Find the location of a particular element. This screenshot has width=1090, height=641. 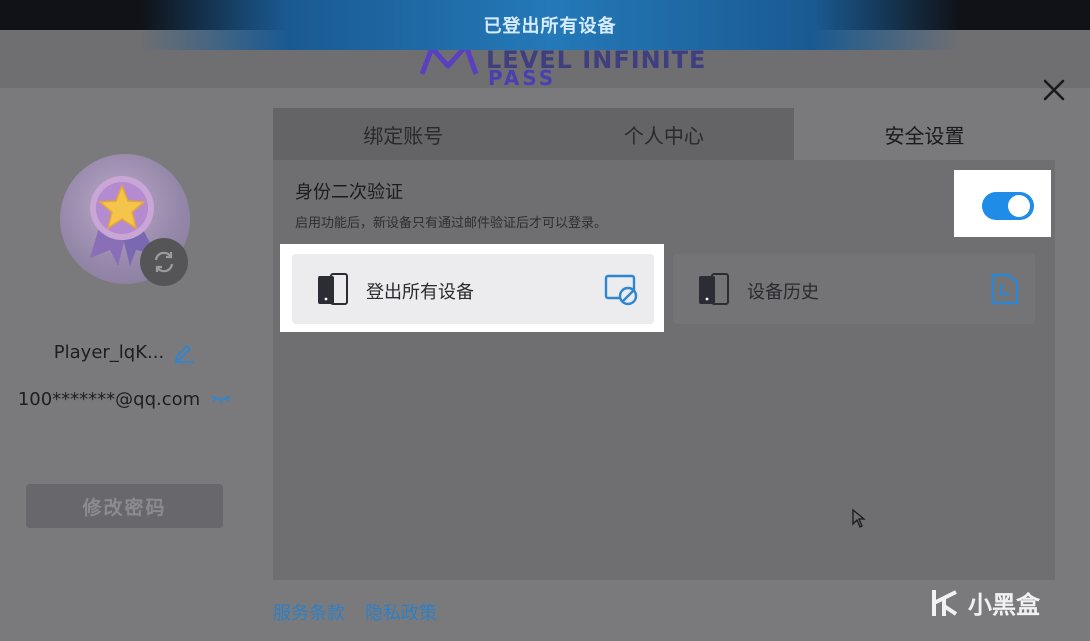

email-row: 100*******@qq.com is located at coordinates (125, 399).